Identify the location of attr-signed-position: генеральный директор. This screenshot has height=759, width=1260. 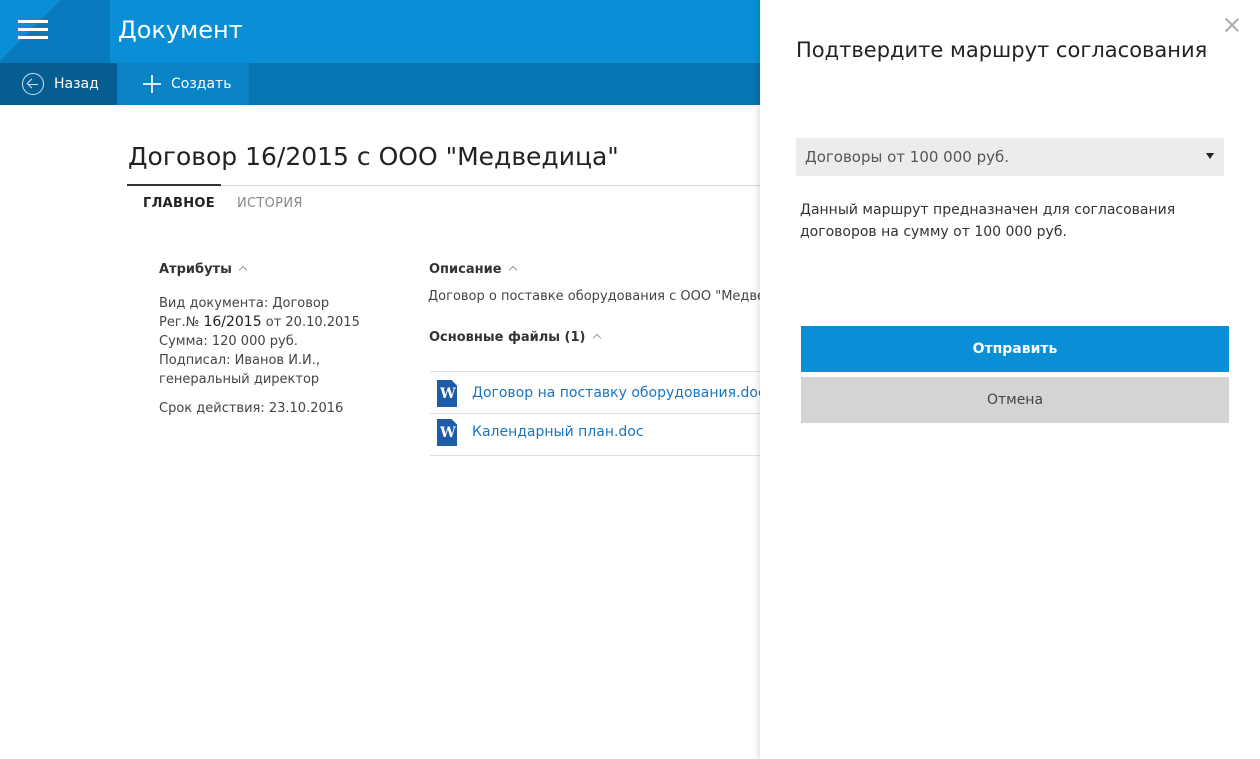
(239, 379).